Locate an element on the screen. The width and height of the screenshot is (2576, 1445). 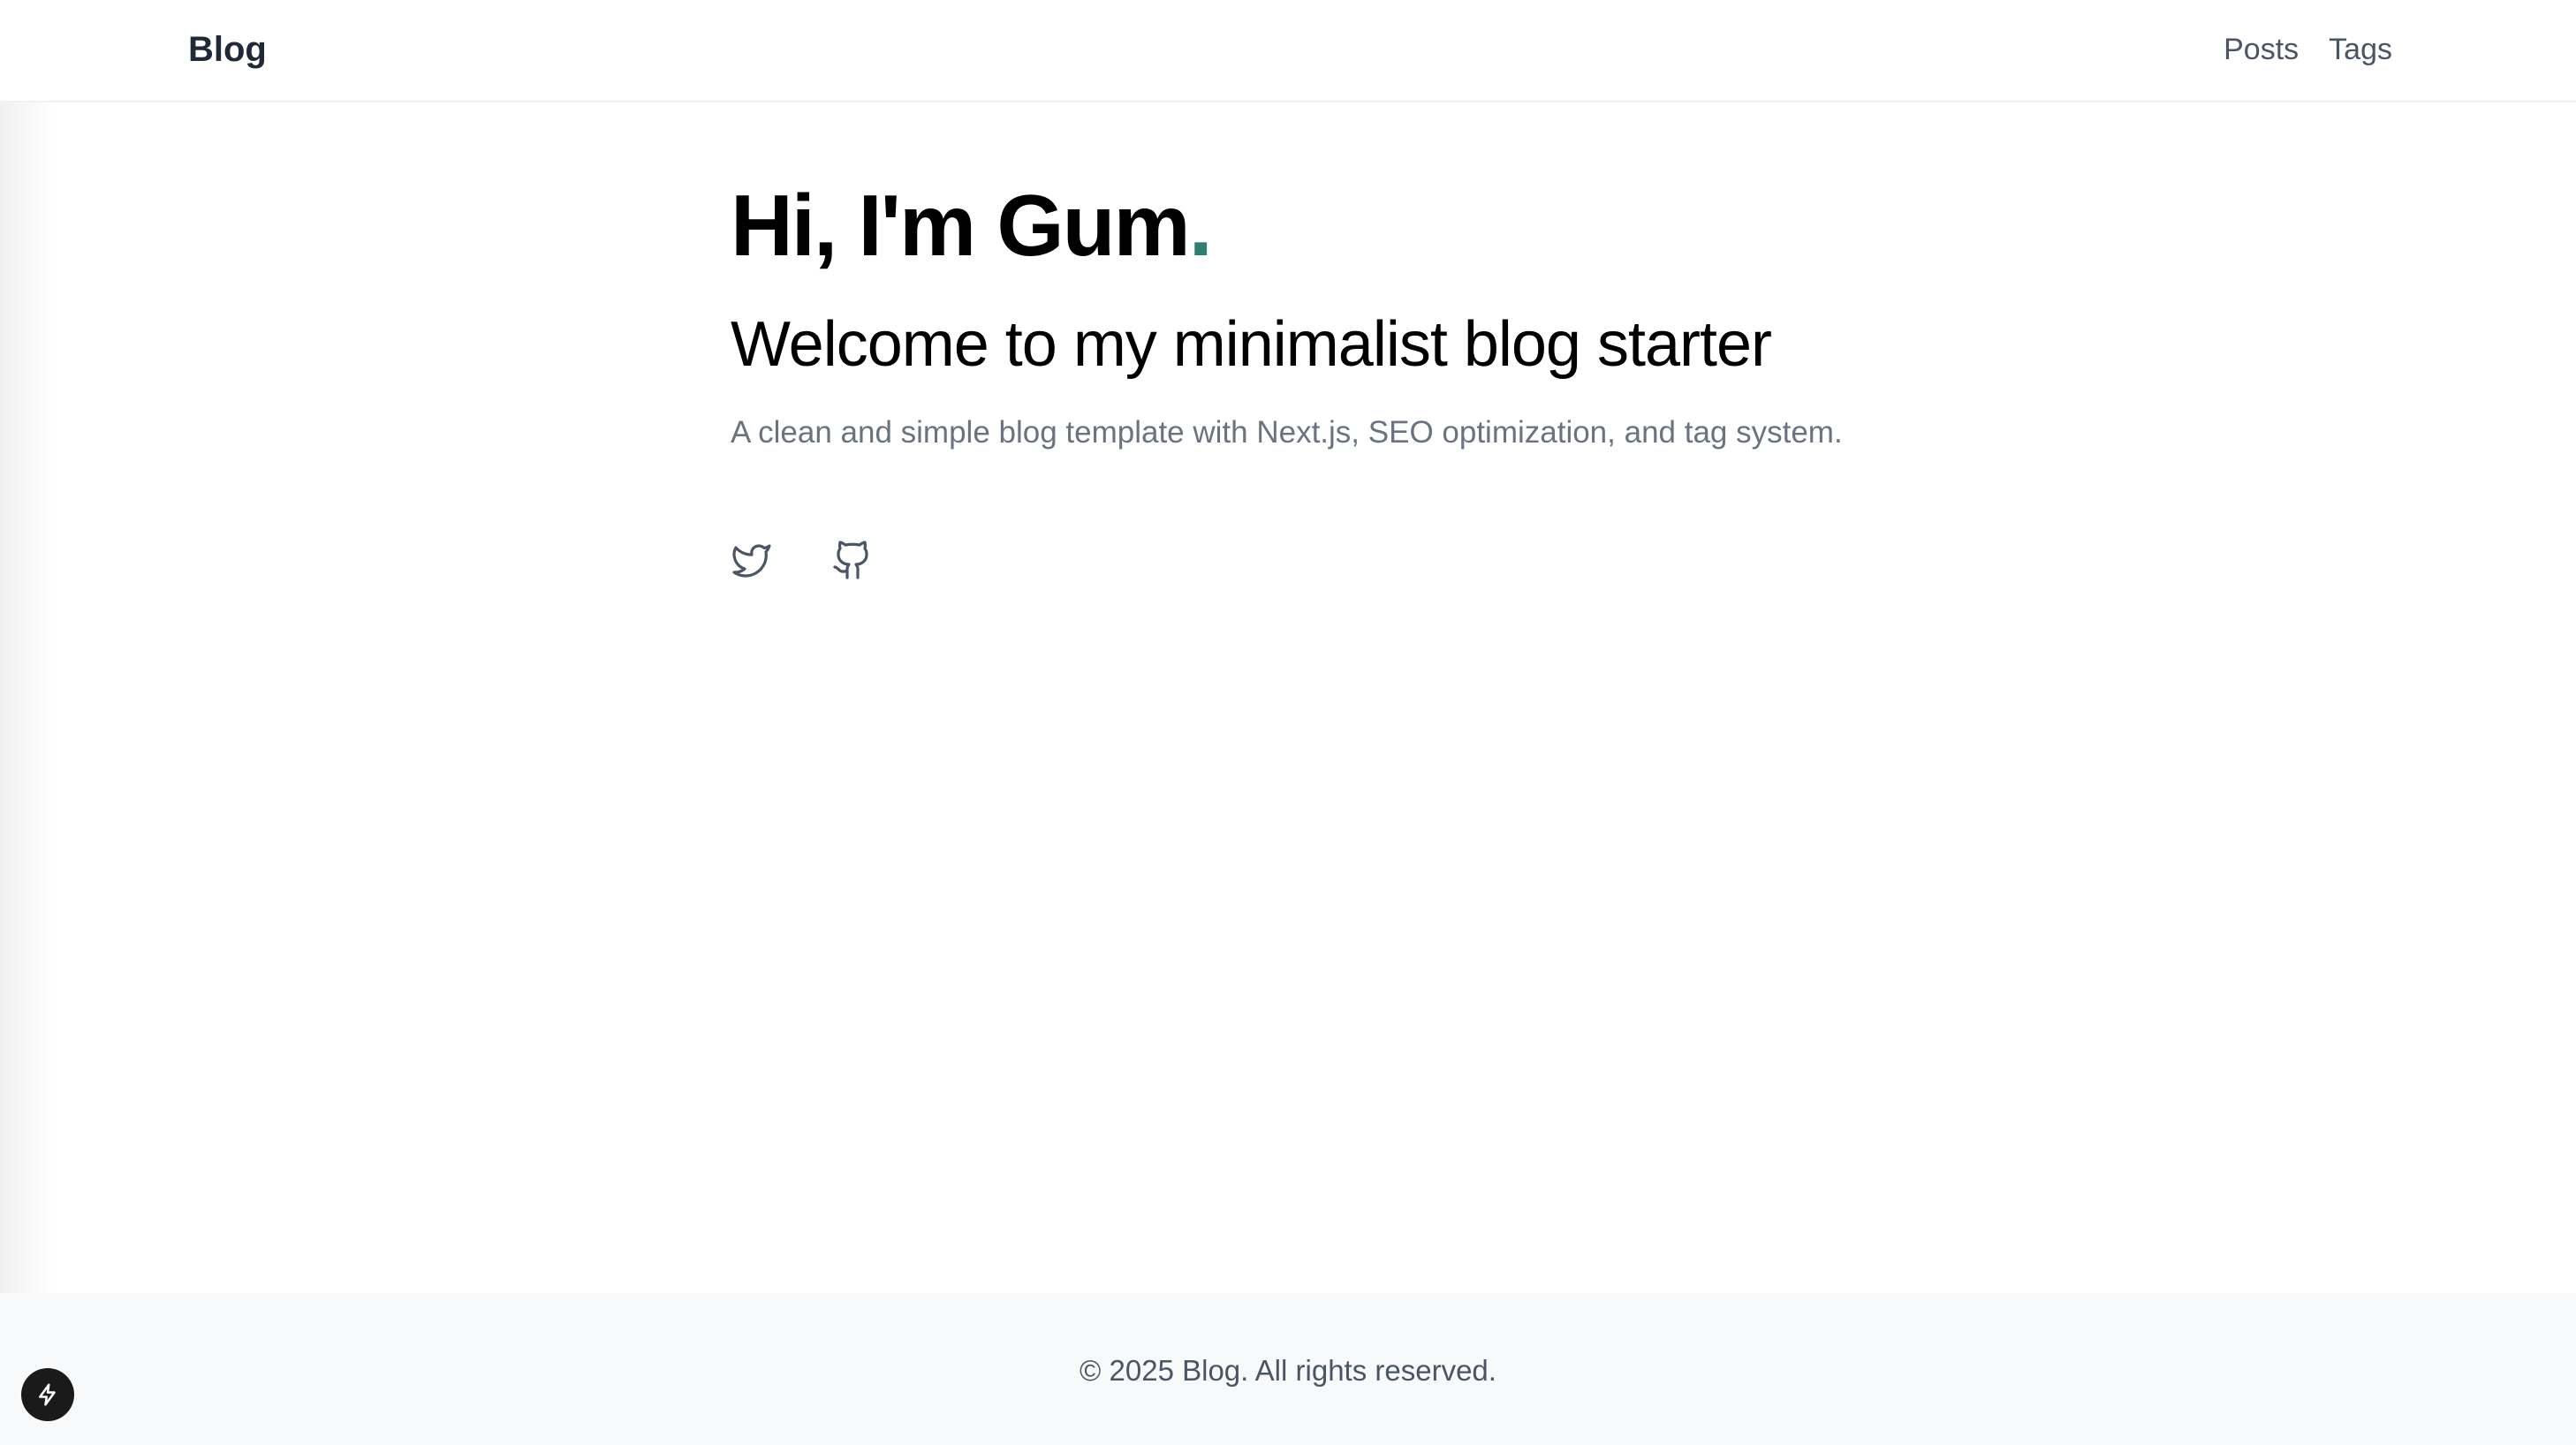
twitter-icon is located at coordinates (752, 561).